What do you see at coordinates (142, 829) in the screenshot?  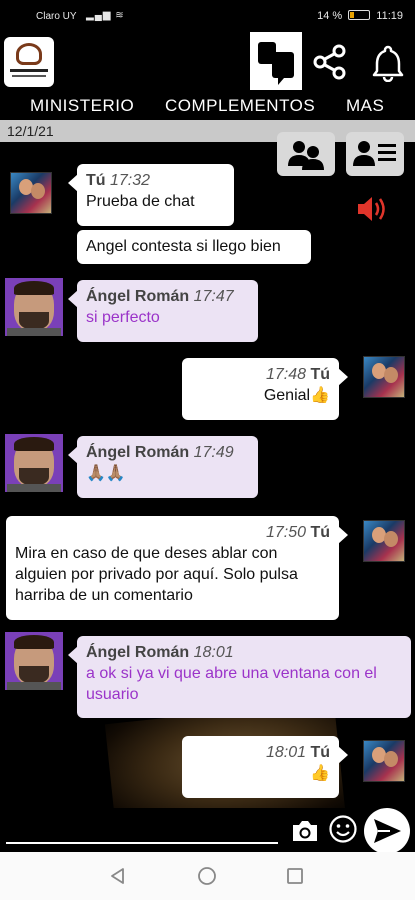 I see `message-input` at bounding box center [142, 829].